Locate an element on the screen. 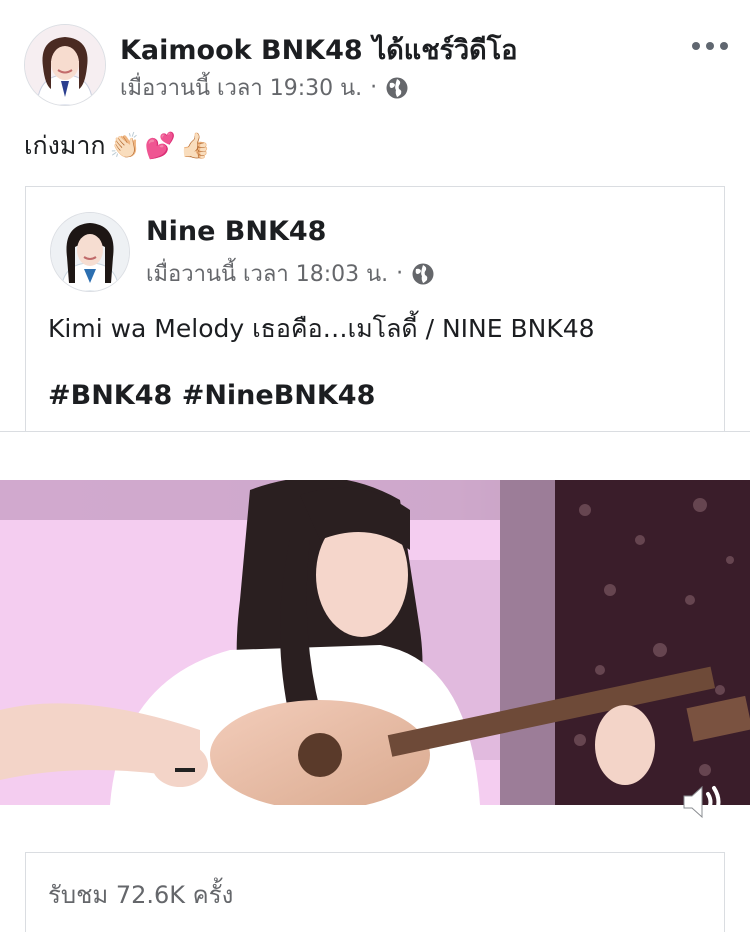 This screenshot has width=750, height=932. thumbs-up-emoji: 👍🏻 is located at coordinates (195, 145).